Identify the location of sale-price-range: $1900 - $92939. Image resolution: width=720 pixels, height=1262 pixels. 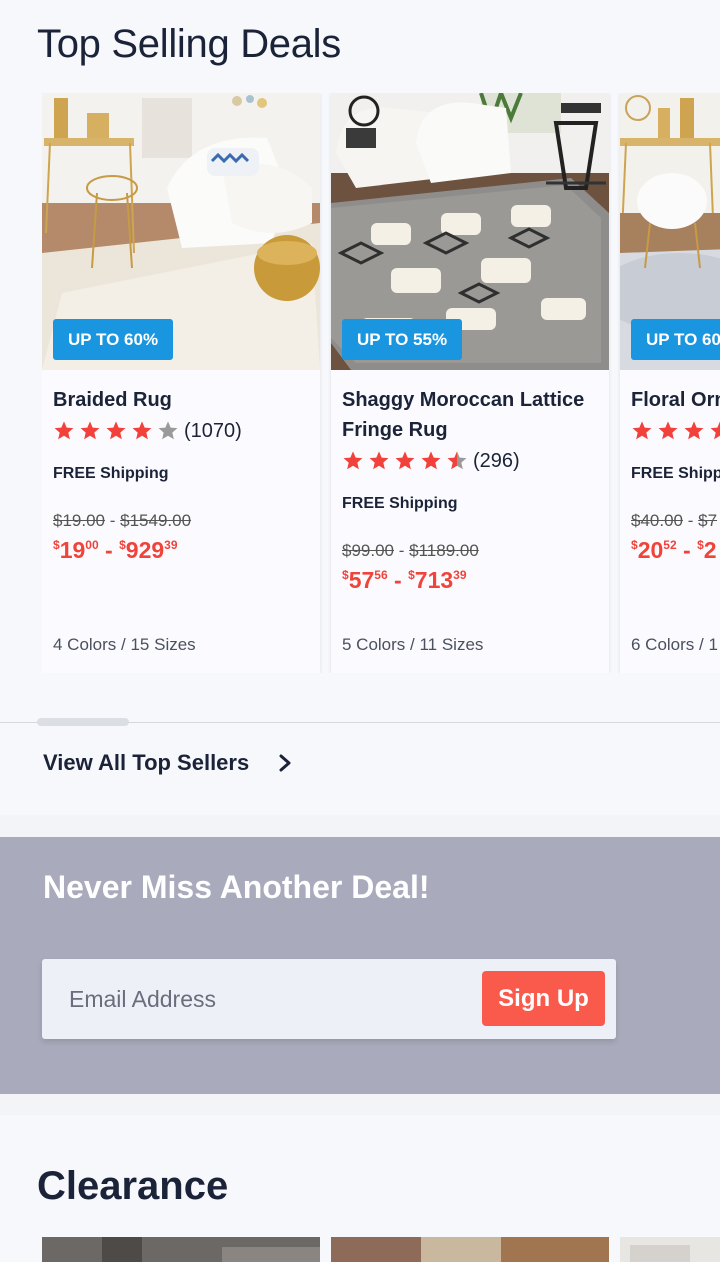
(182, 550).